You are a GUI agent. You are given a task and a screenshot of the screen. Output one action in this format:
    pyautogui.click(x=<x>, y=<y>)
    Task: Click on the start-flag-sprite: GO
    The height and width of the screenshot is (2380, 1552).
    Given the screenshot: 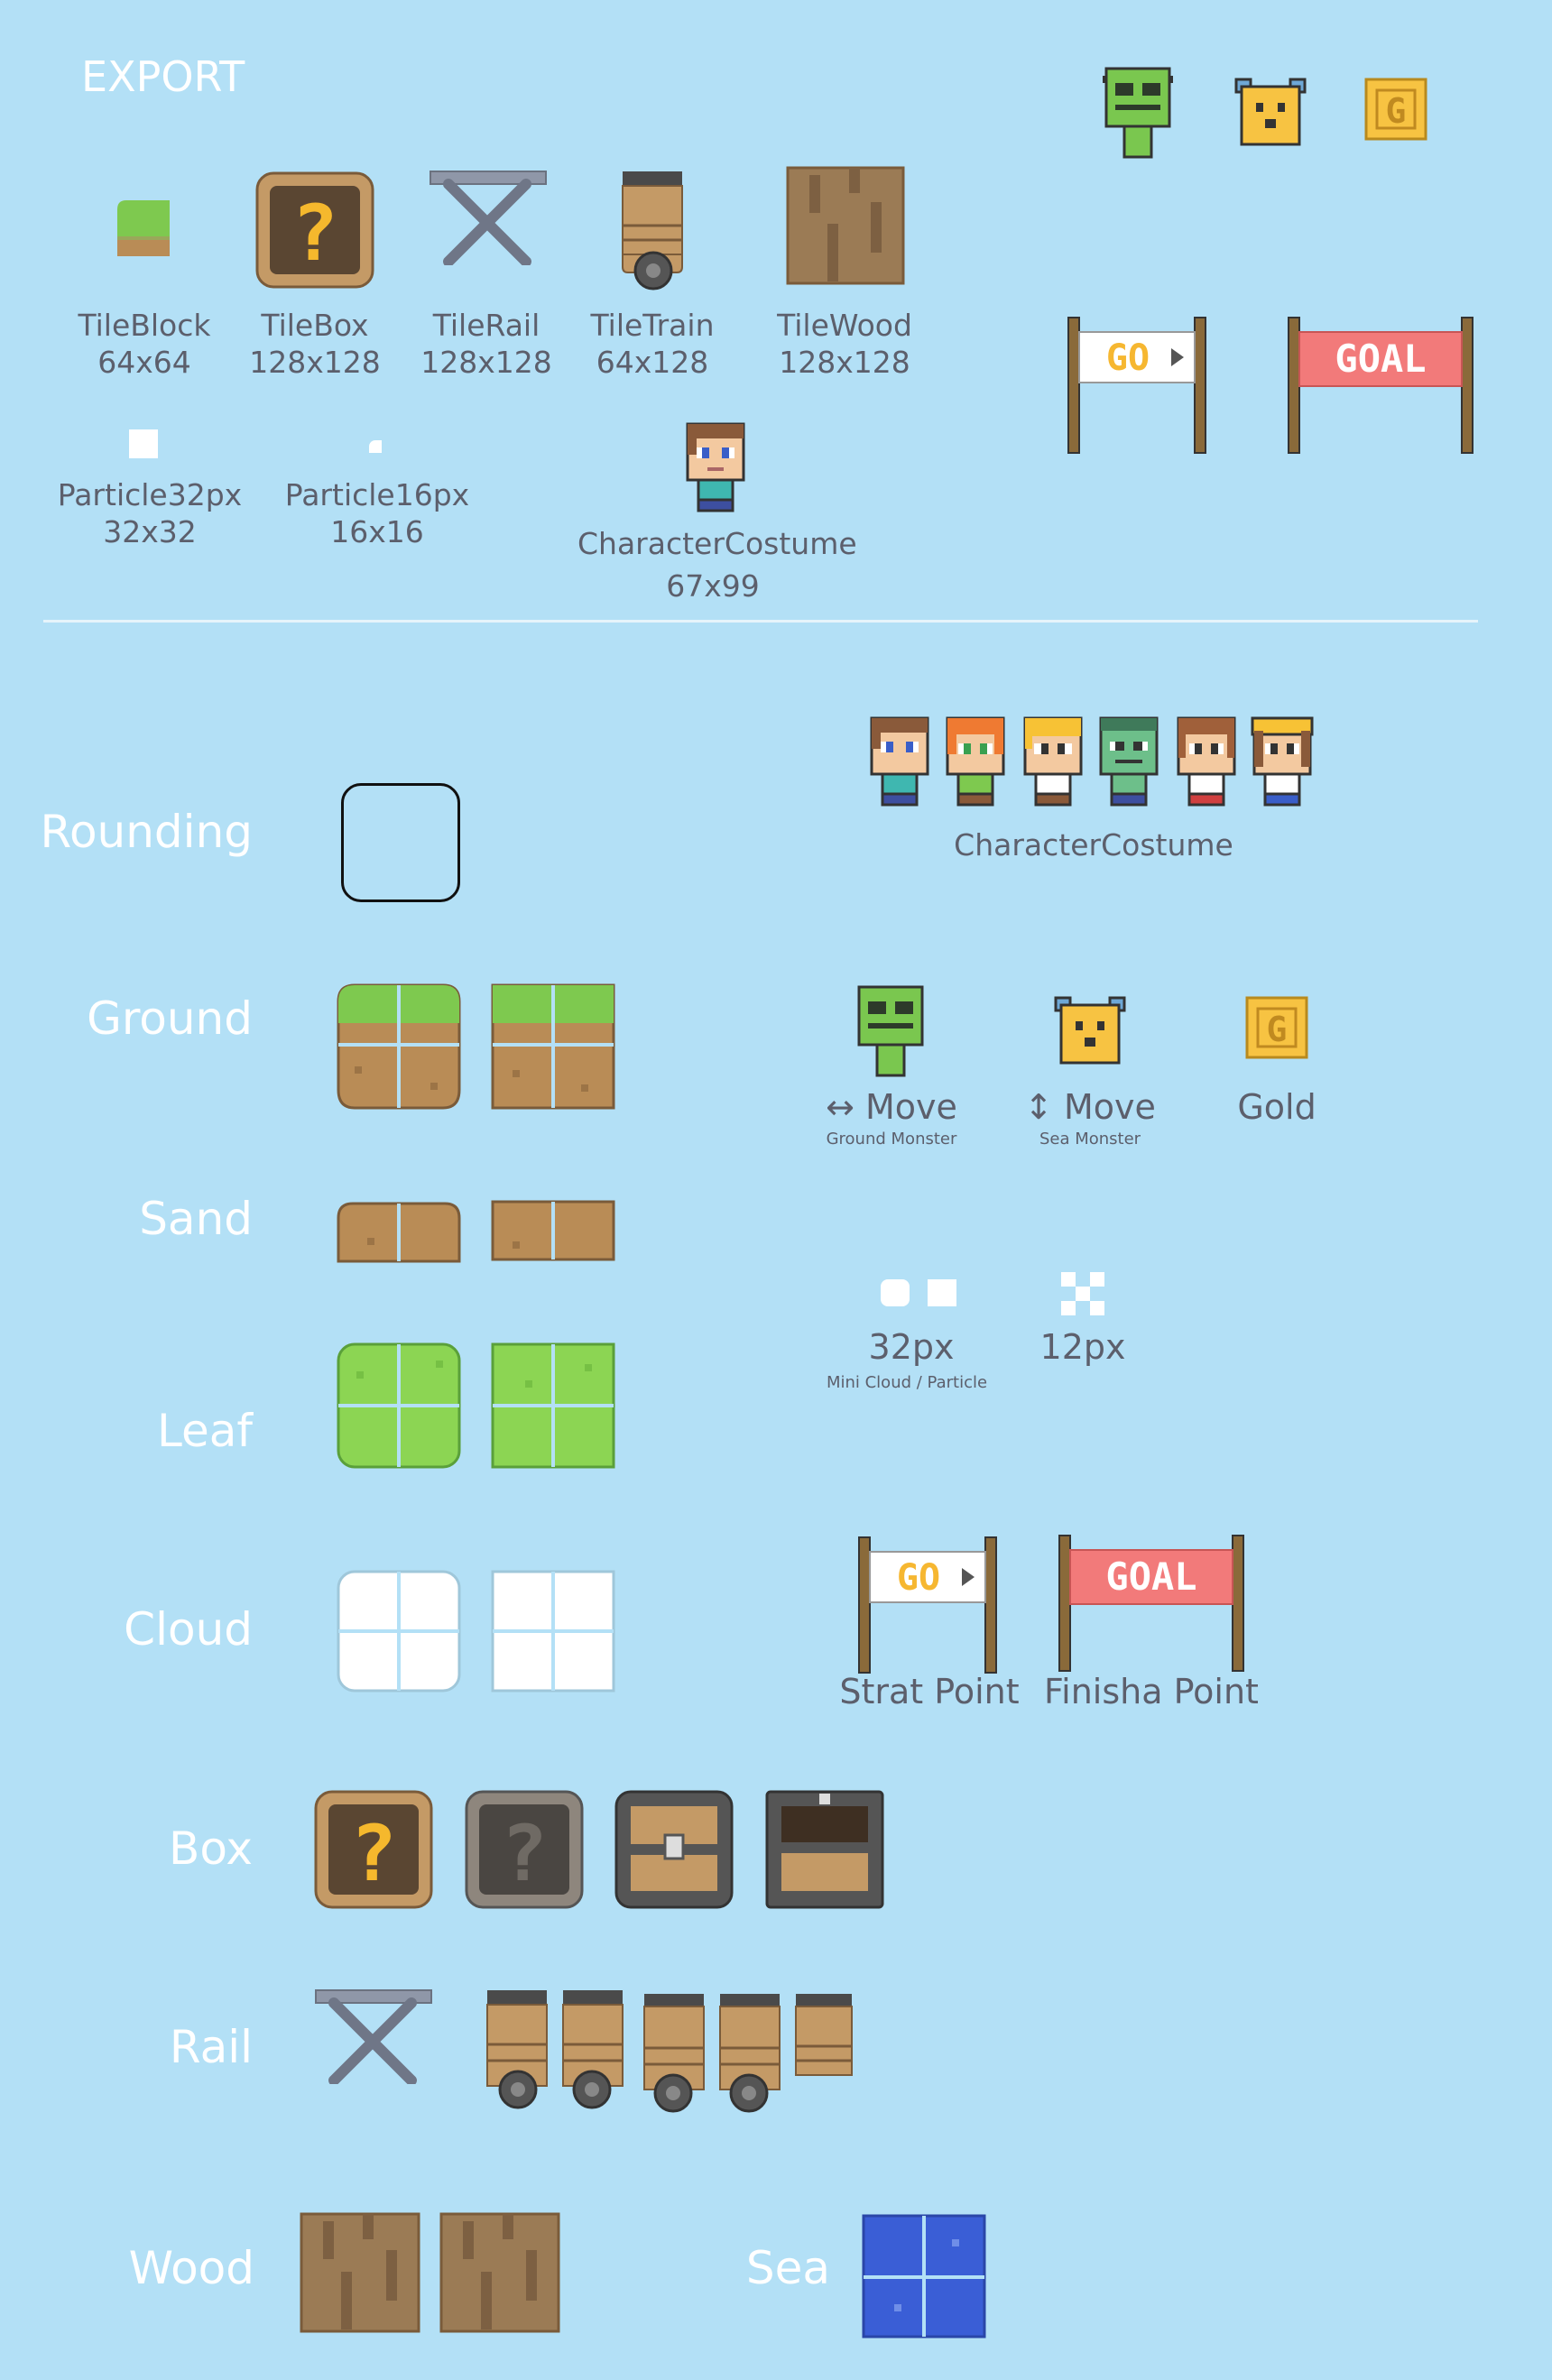 What is the action you would take?
    pyautogui.click(x=1136, y=385)
    